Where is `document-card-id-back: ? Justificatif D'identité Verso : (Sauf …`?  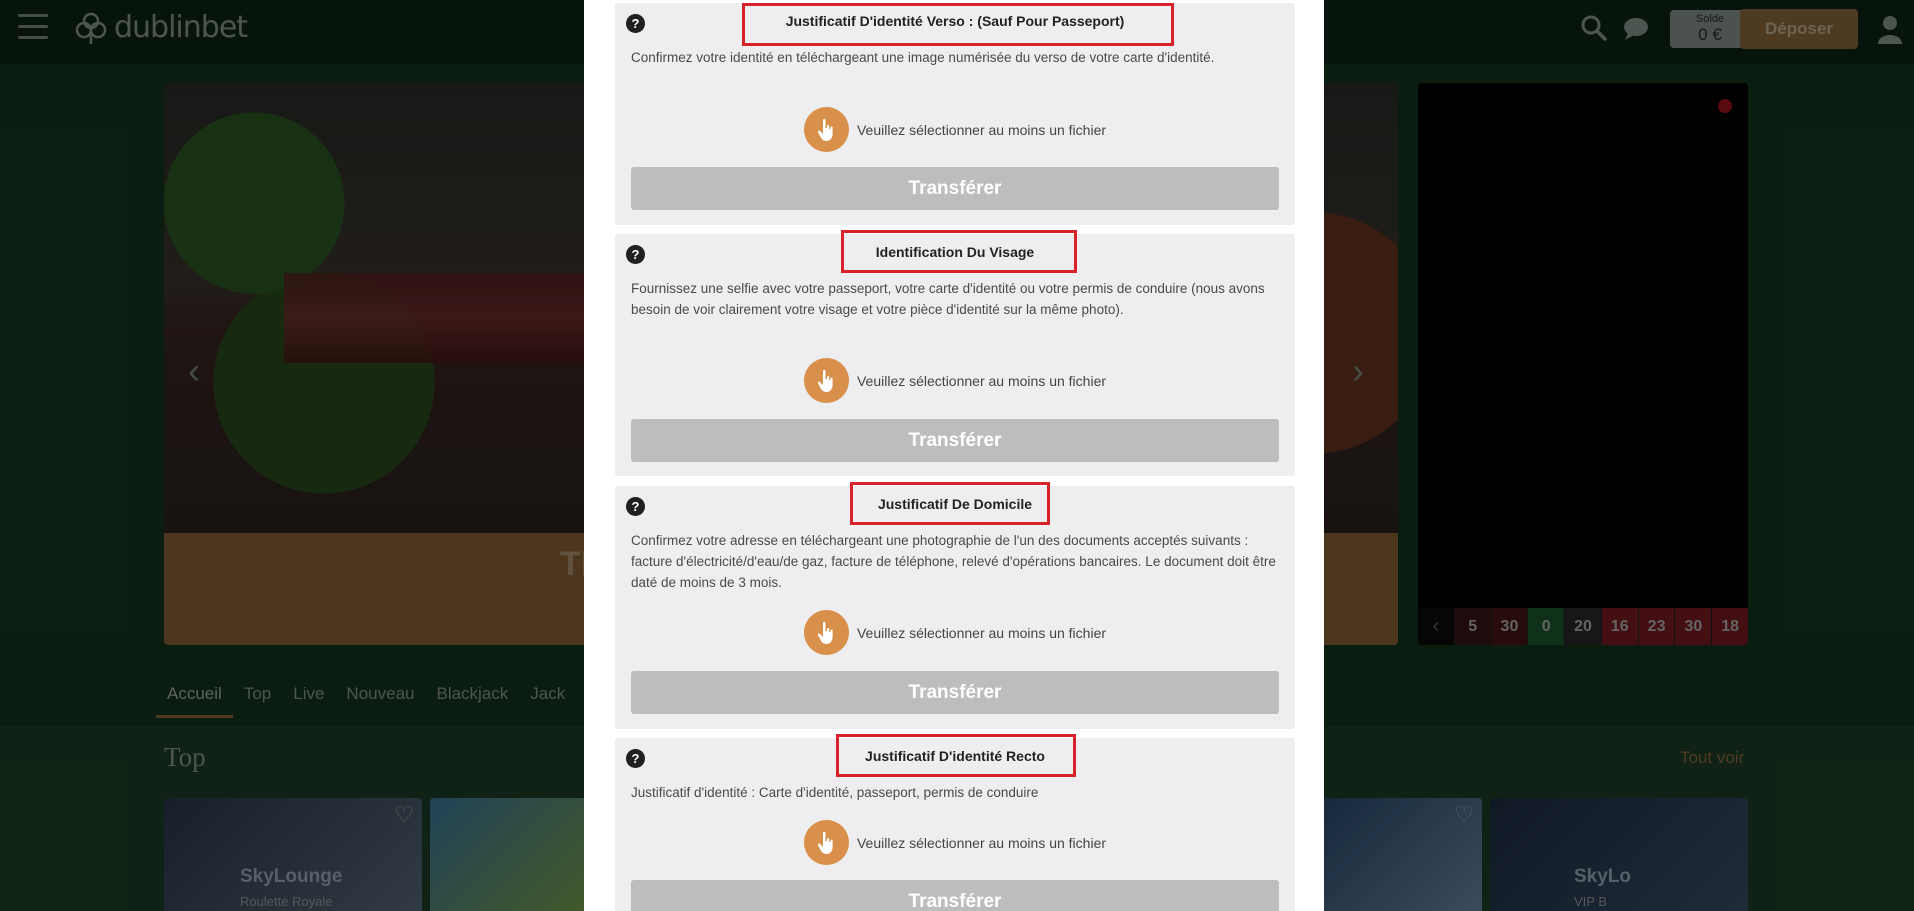 document-card-id-back: ? Justificatif D'identité Verso : (Sauf … is located at coordinates (955, 114).